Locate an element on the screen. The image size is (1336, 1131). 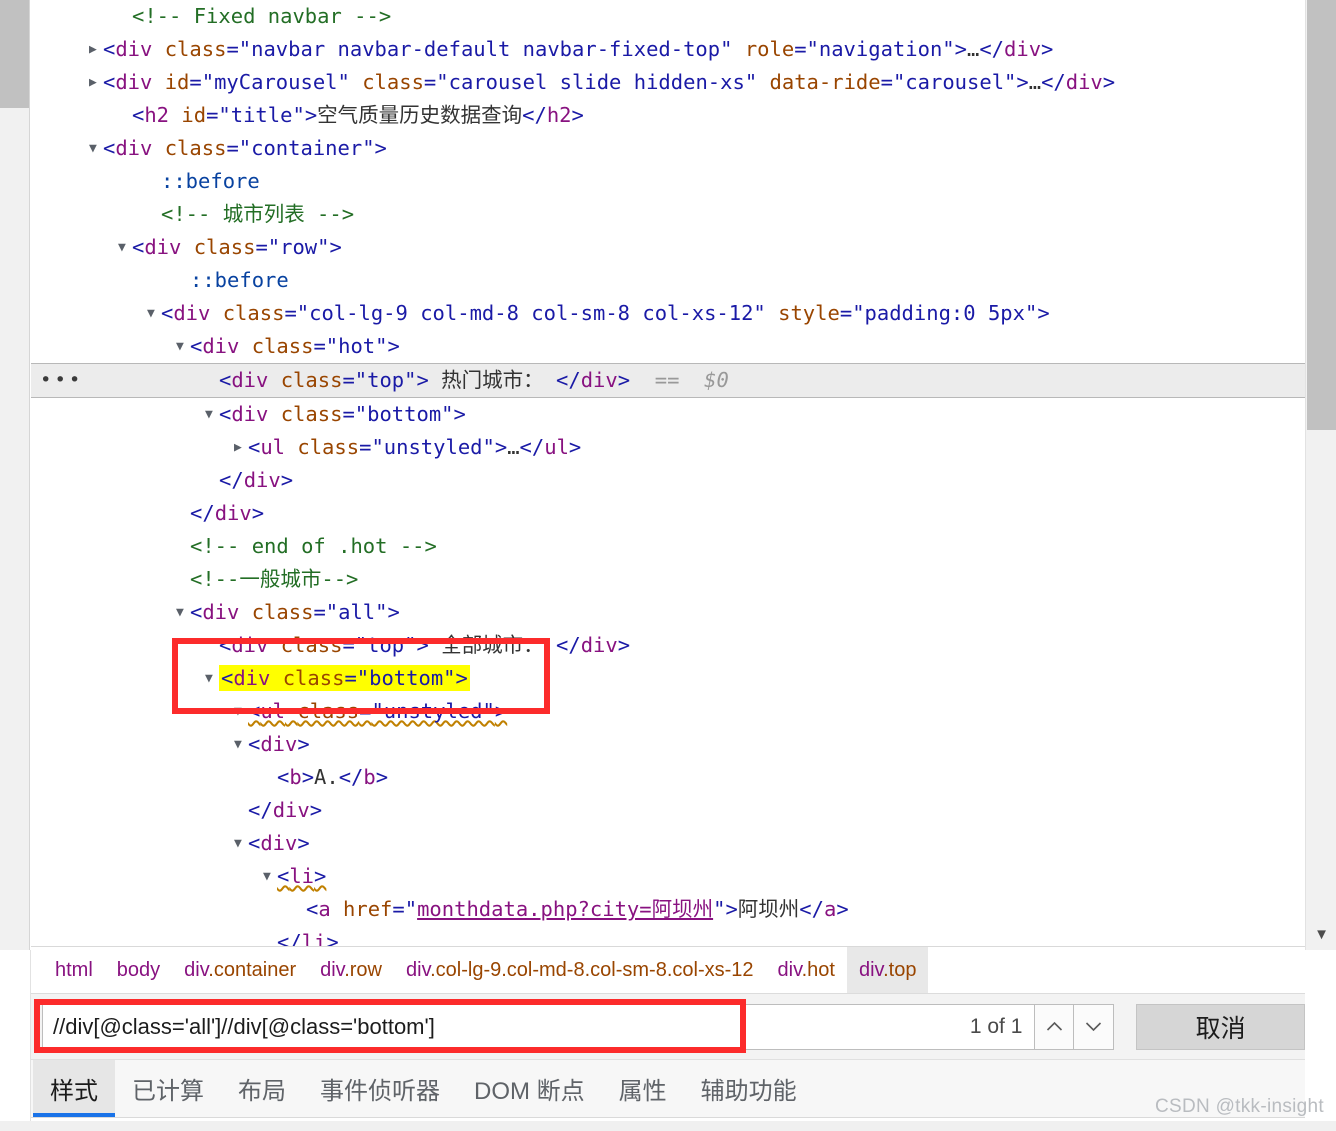
sidebar-tab-bar: 样式 已计算 布局 事件侦听器 DOM 断点 属性 辅助功能 is located at coordinates (668, 1088).